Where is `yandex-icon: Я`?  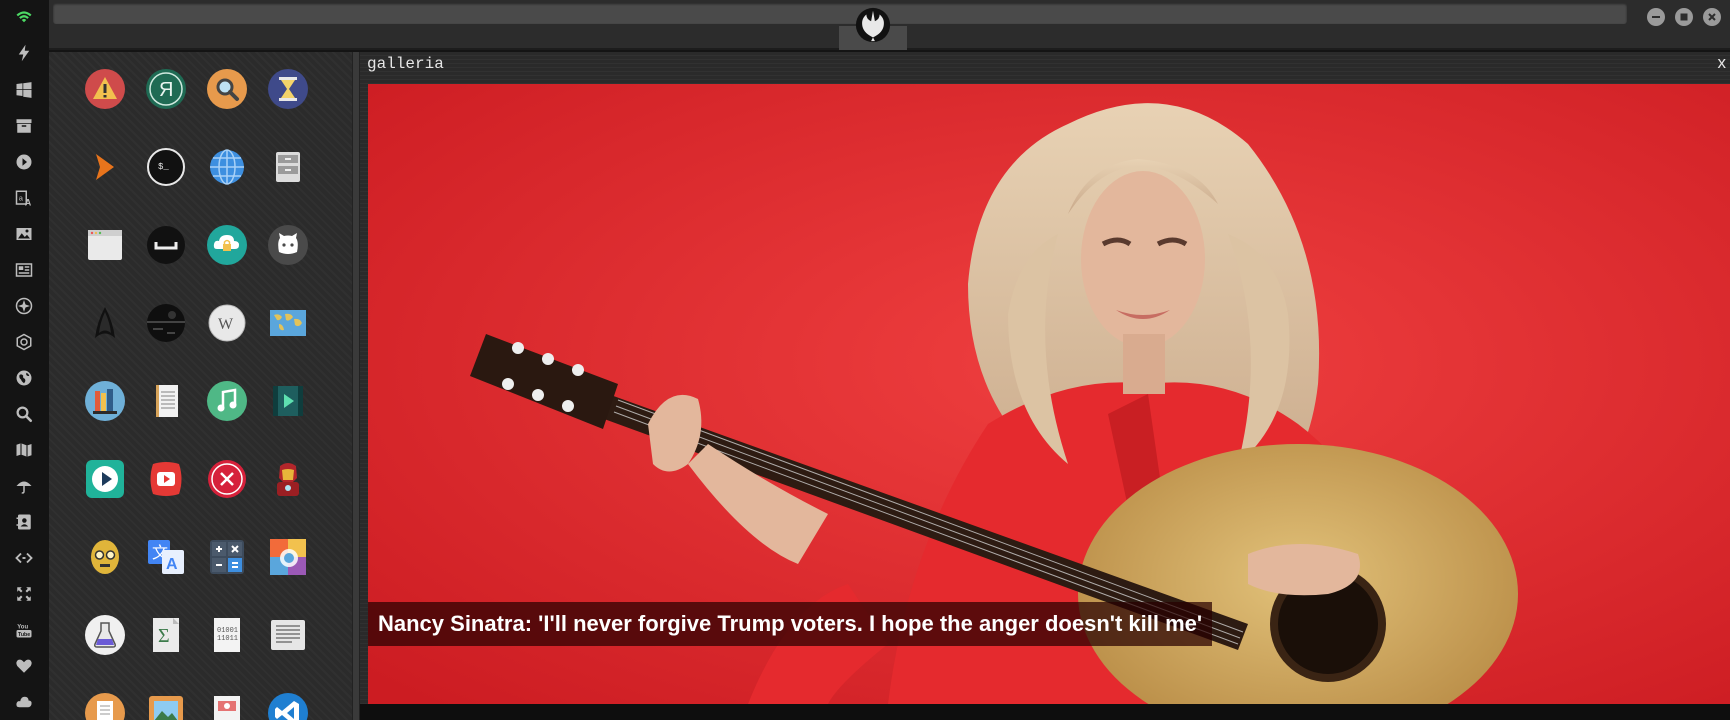
yandex-icon: Я is located at coordinates (166, 89).